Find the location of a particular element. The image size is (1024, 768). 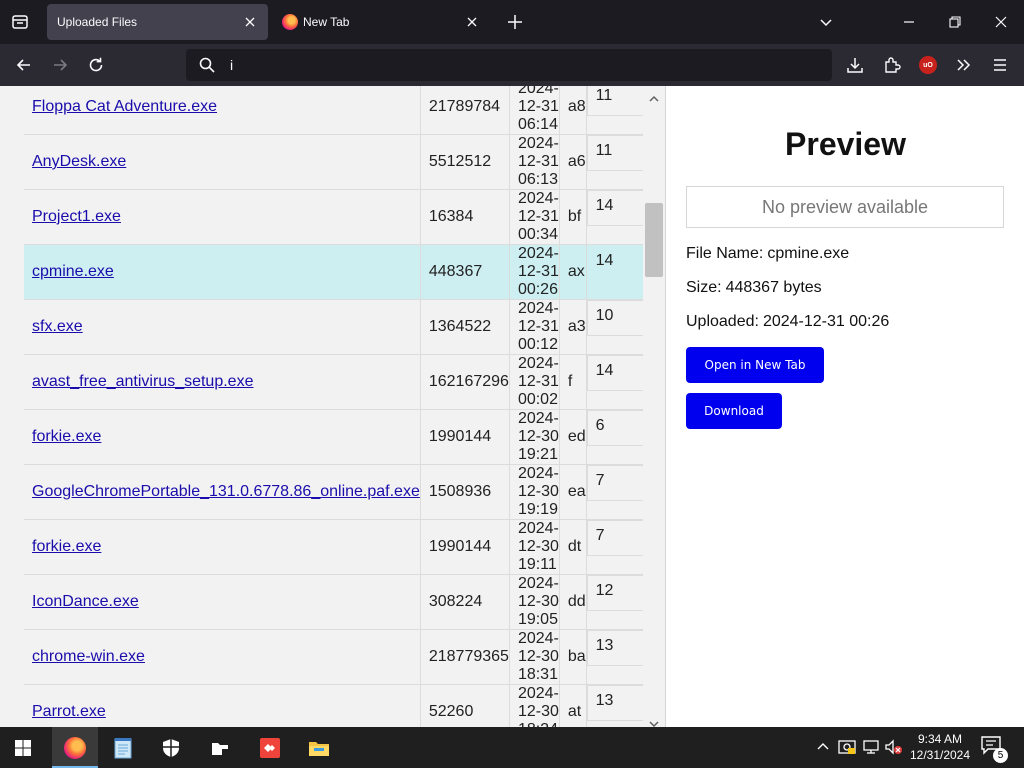

file-size-cell: 16384 is located at coordinates (465, 217).